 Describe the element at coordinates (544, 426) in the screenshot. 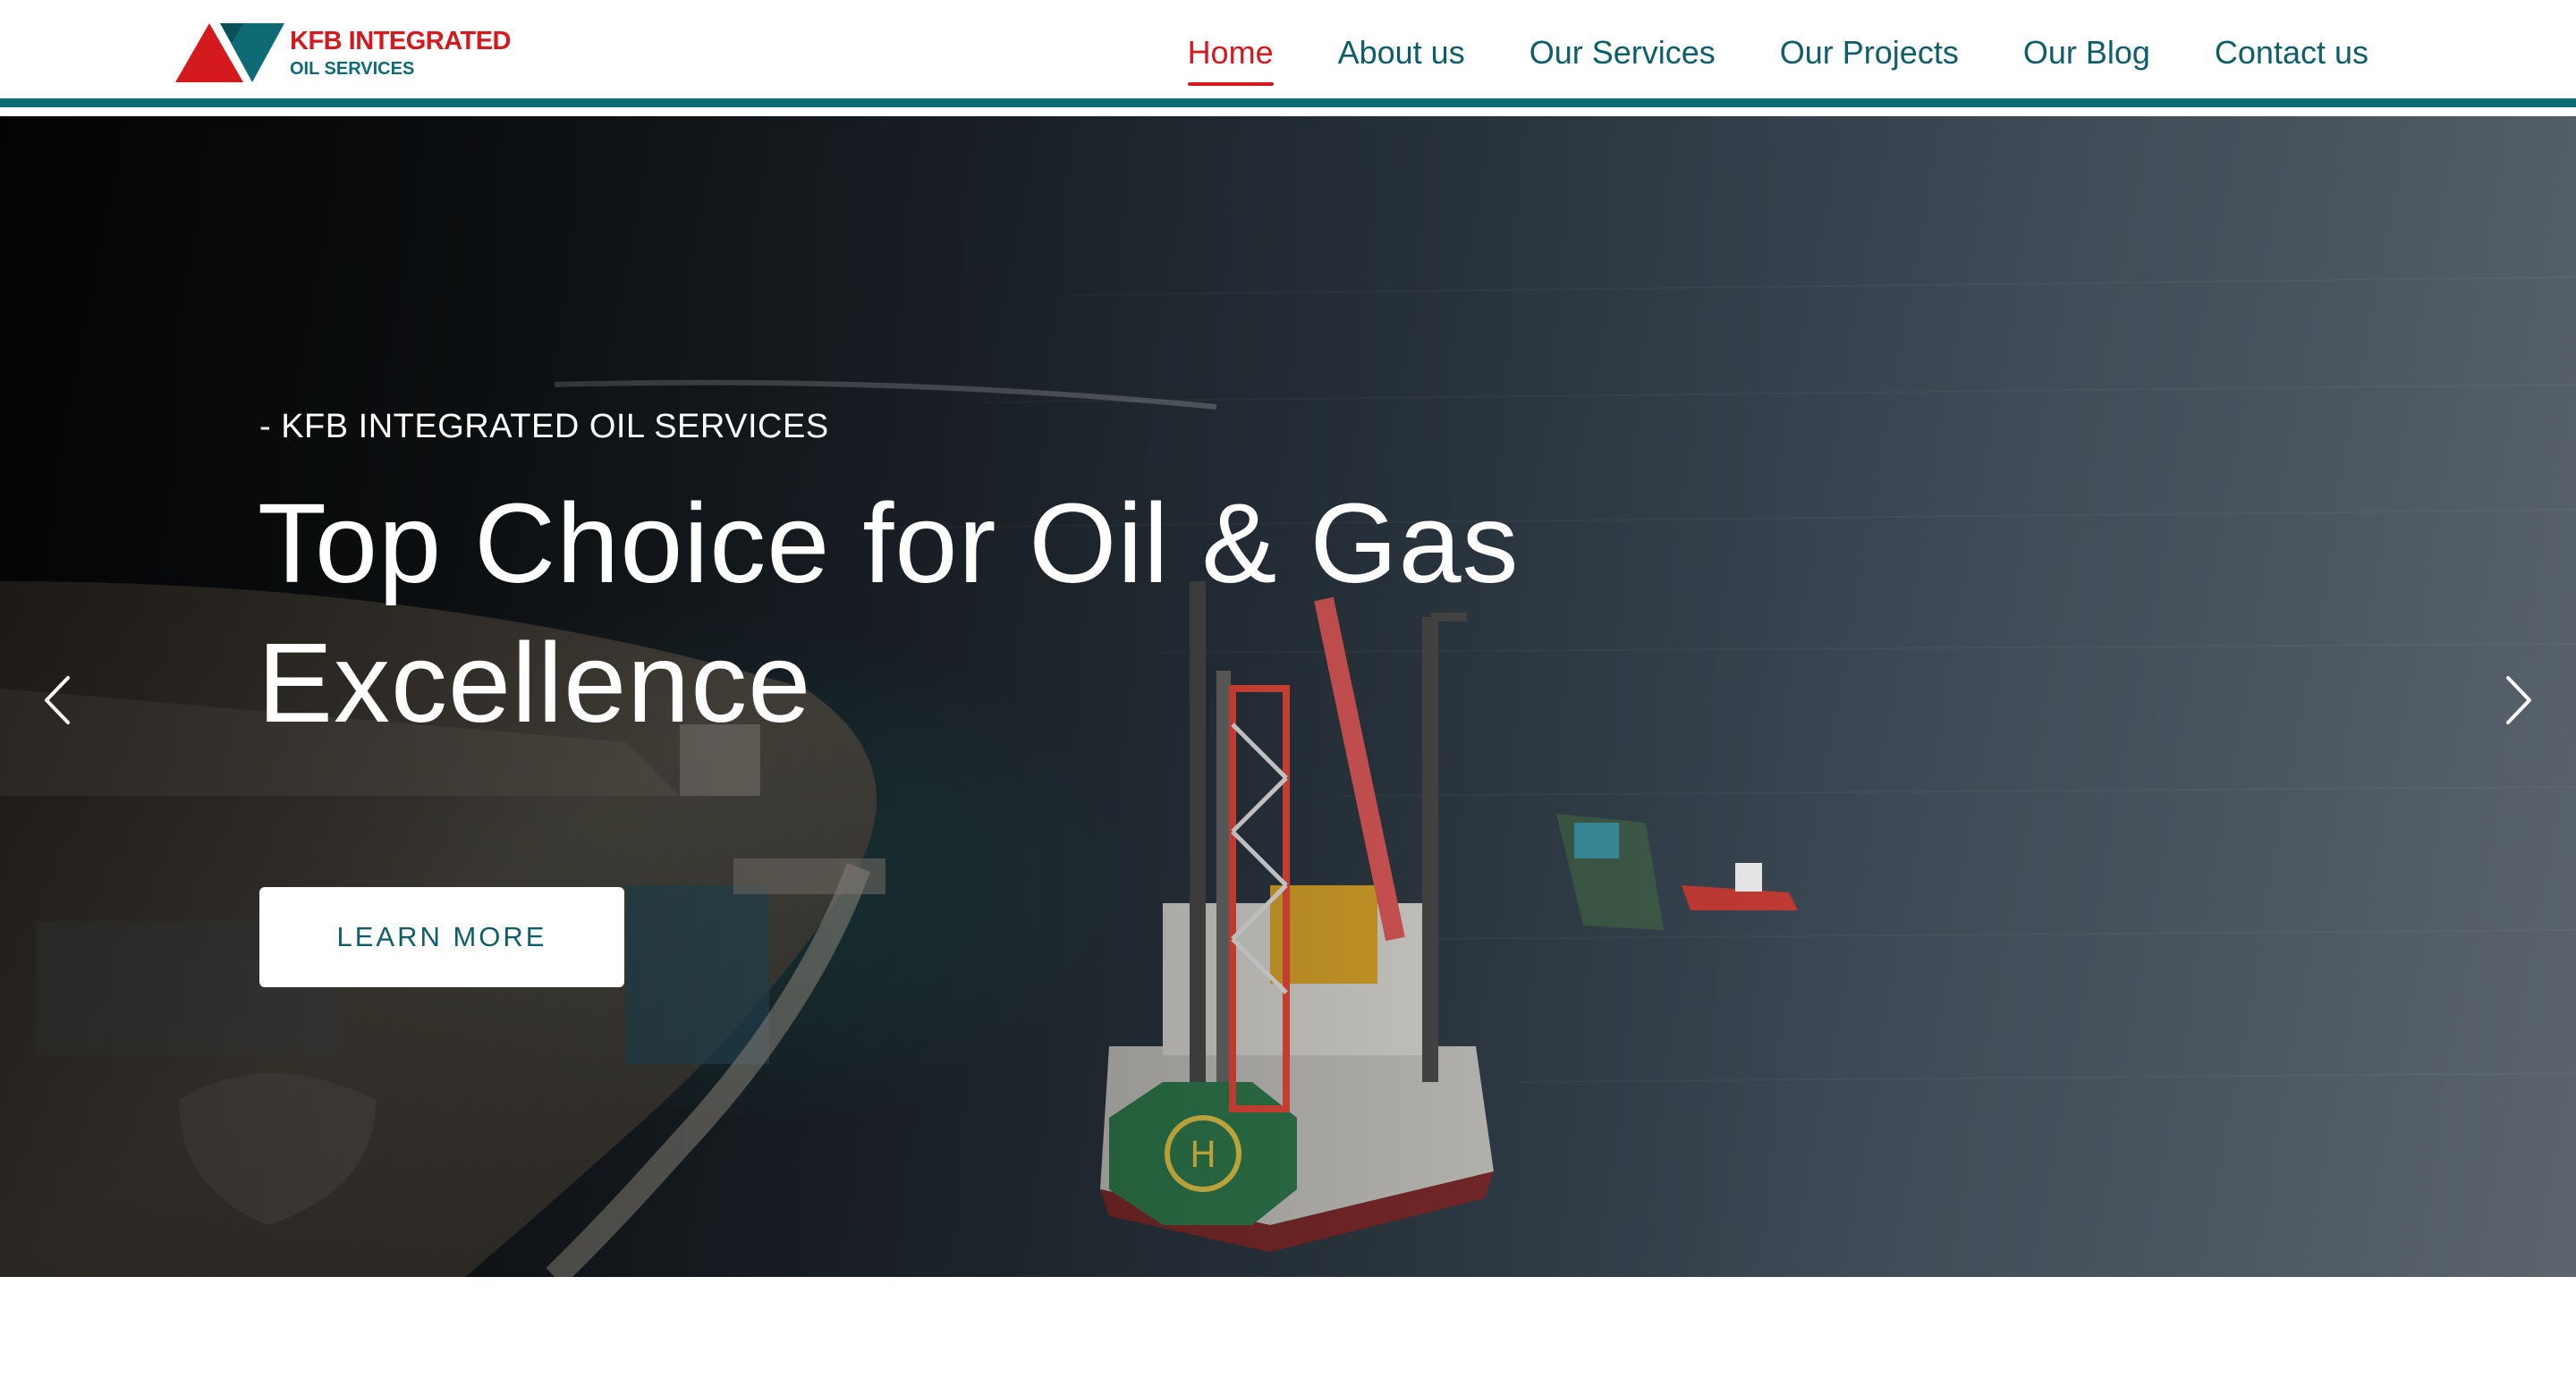

I see `hero-kicker: - KFB INTEGRATED OIL SERVICES` at that location.